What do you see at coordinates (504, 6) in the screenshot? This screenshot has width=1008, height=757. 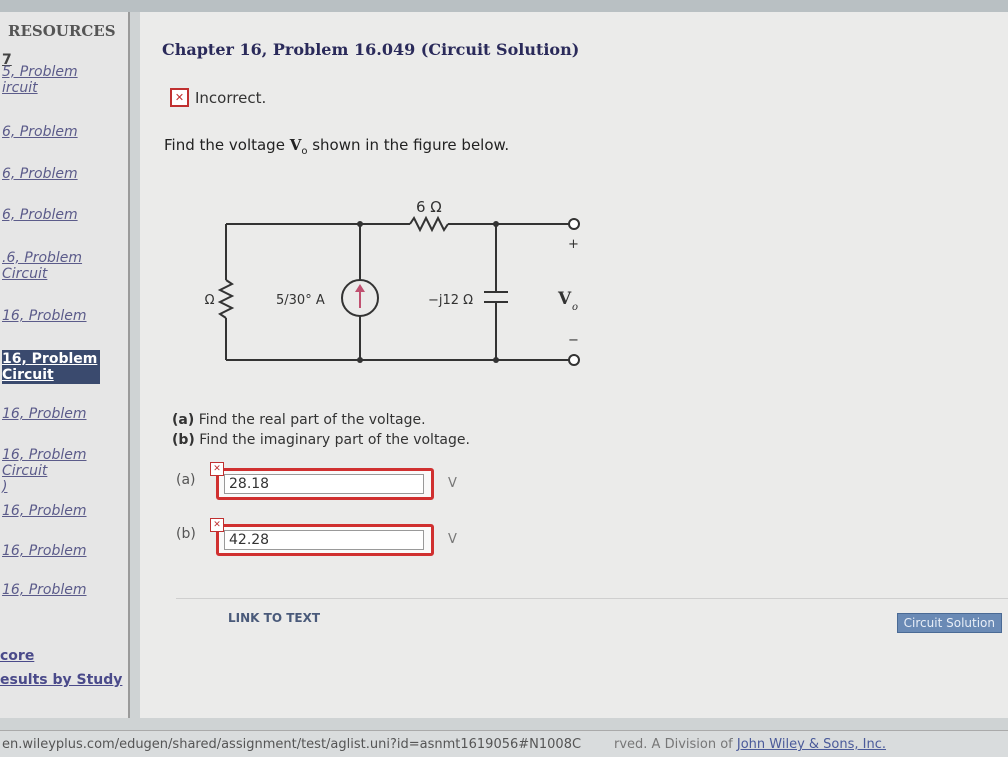 I see `browser-top-band` at bounding box center [504, 6].